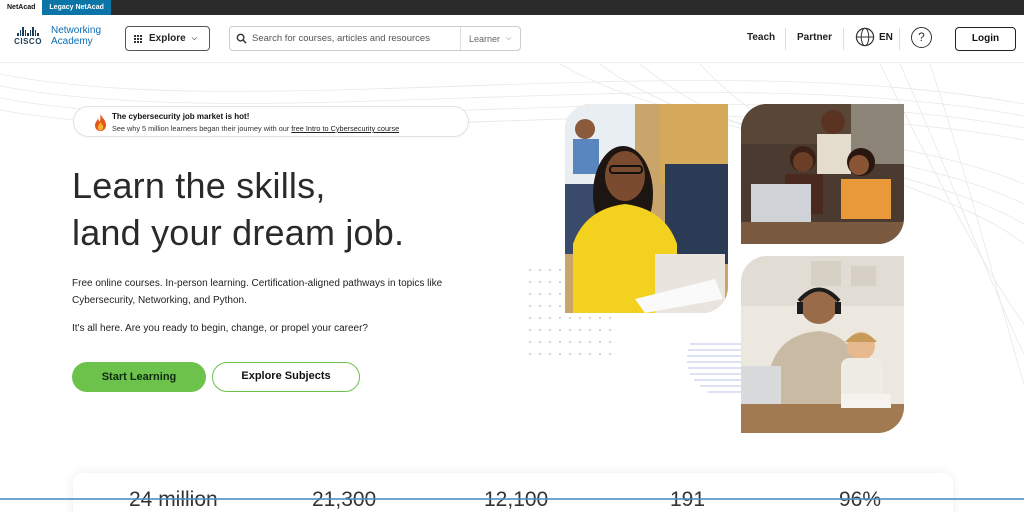 Image resolution: width=1024 pixels, height=512 pixels. I want to click on grid-icon, so click(138, 38).